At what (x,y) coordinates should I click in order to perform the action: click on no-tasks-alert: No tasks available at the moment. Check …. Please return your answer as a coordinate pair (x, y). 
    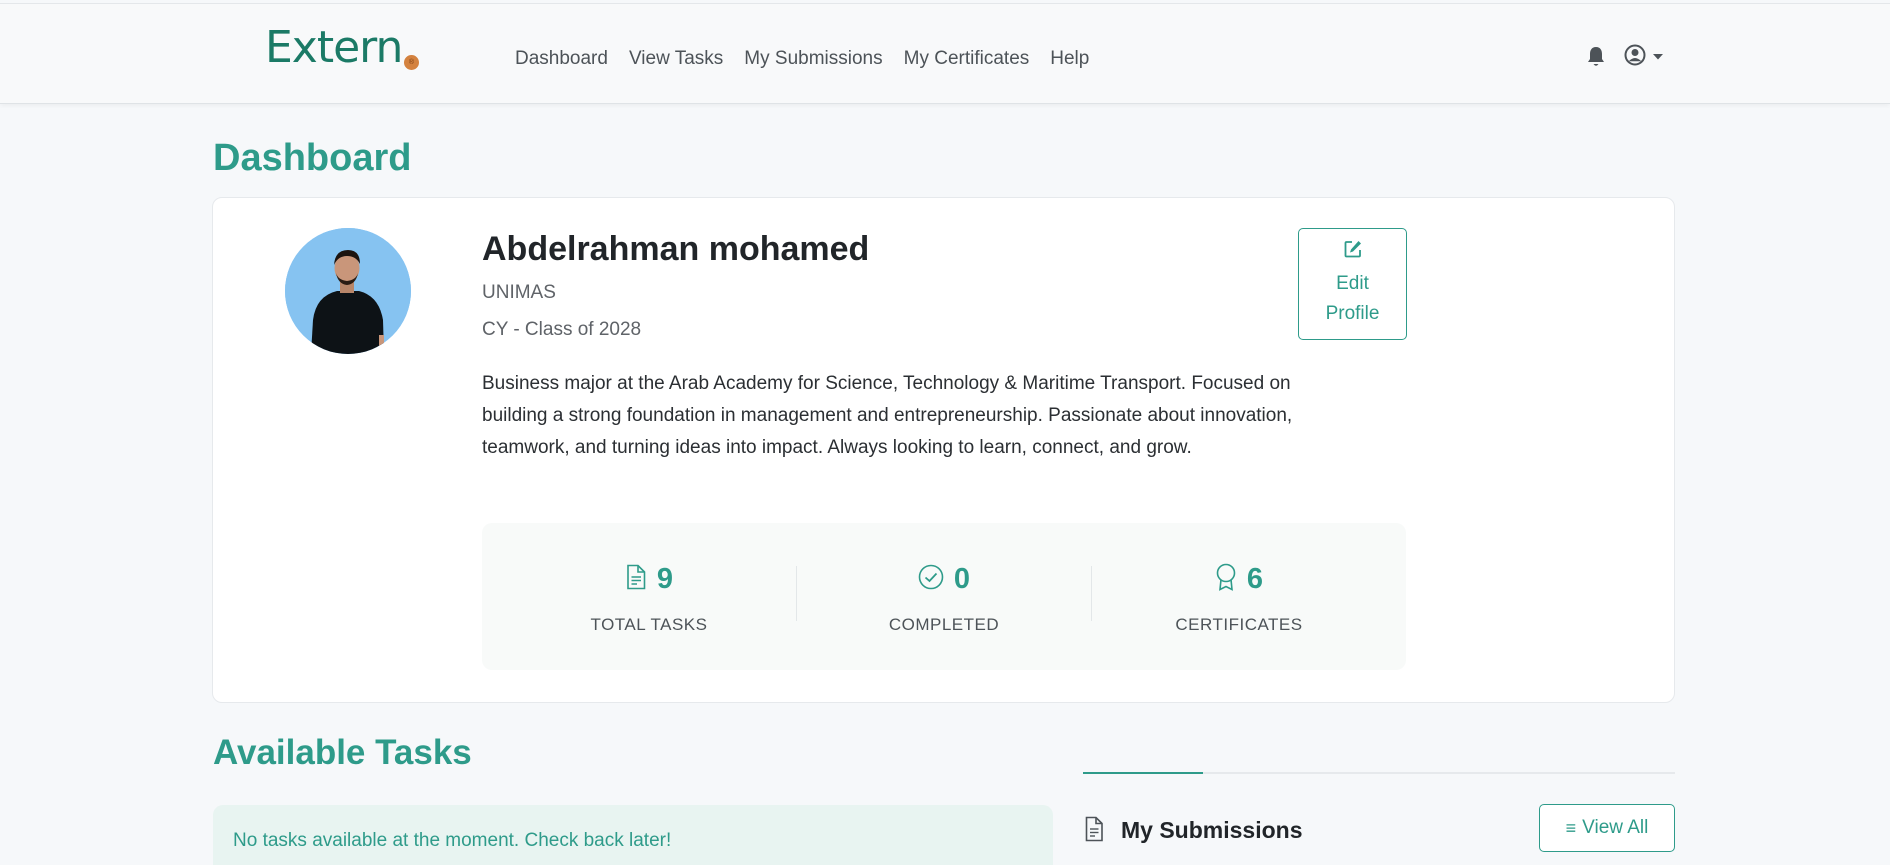
    Looking at the image, I should click on (633, 835).